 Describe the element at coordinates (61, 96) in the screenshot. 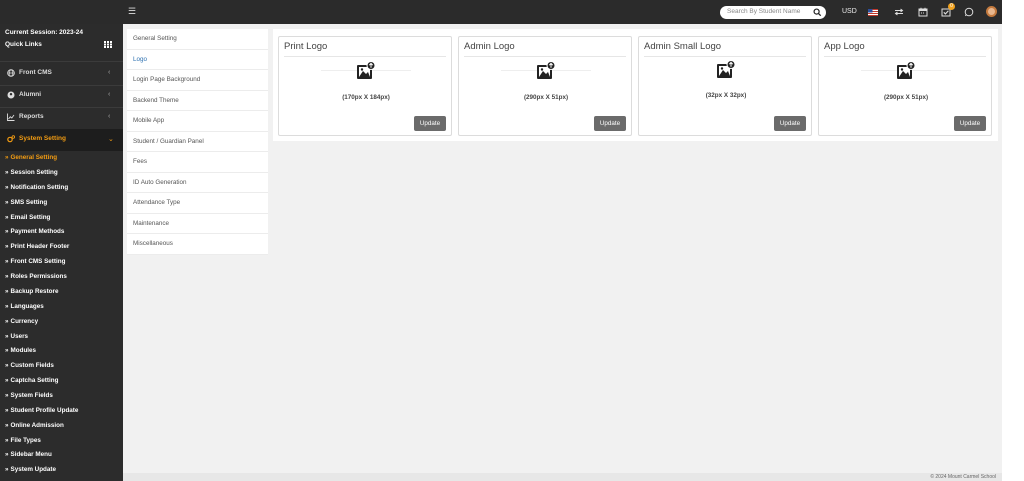

I see `sidebar-item-alumni: Alumni ‹` at that location.